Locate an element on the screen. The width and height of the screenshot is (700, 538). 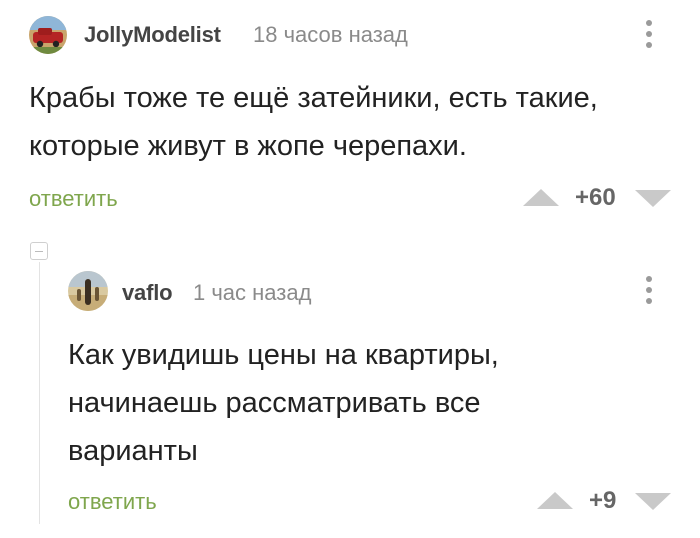
comment-text-line: начинаешь рассматривать все is located at coordinates (274, 403).